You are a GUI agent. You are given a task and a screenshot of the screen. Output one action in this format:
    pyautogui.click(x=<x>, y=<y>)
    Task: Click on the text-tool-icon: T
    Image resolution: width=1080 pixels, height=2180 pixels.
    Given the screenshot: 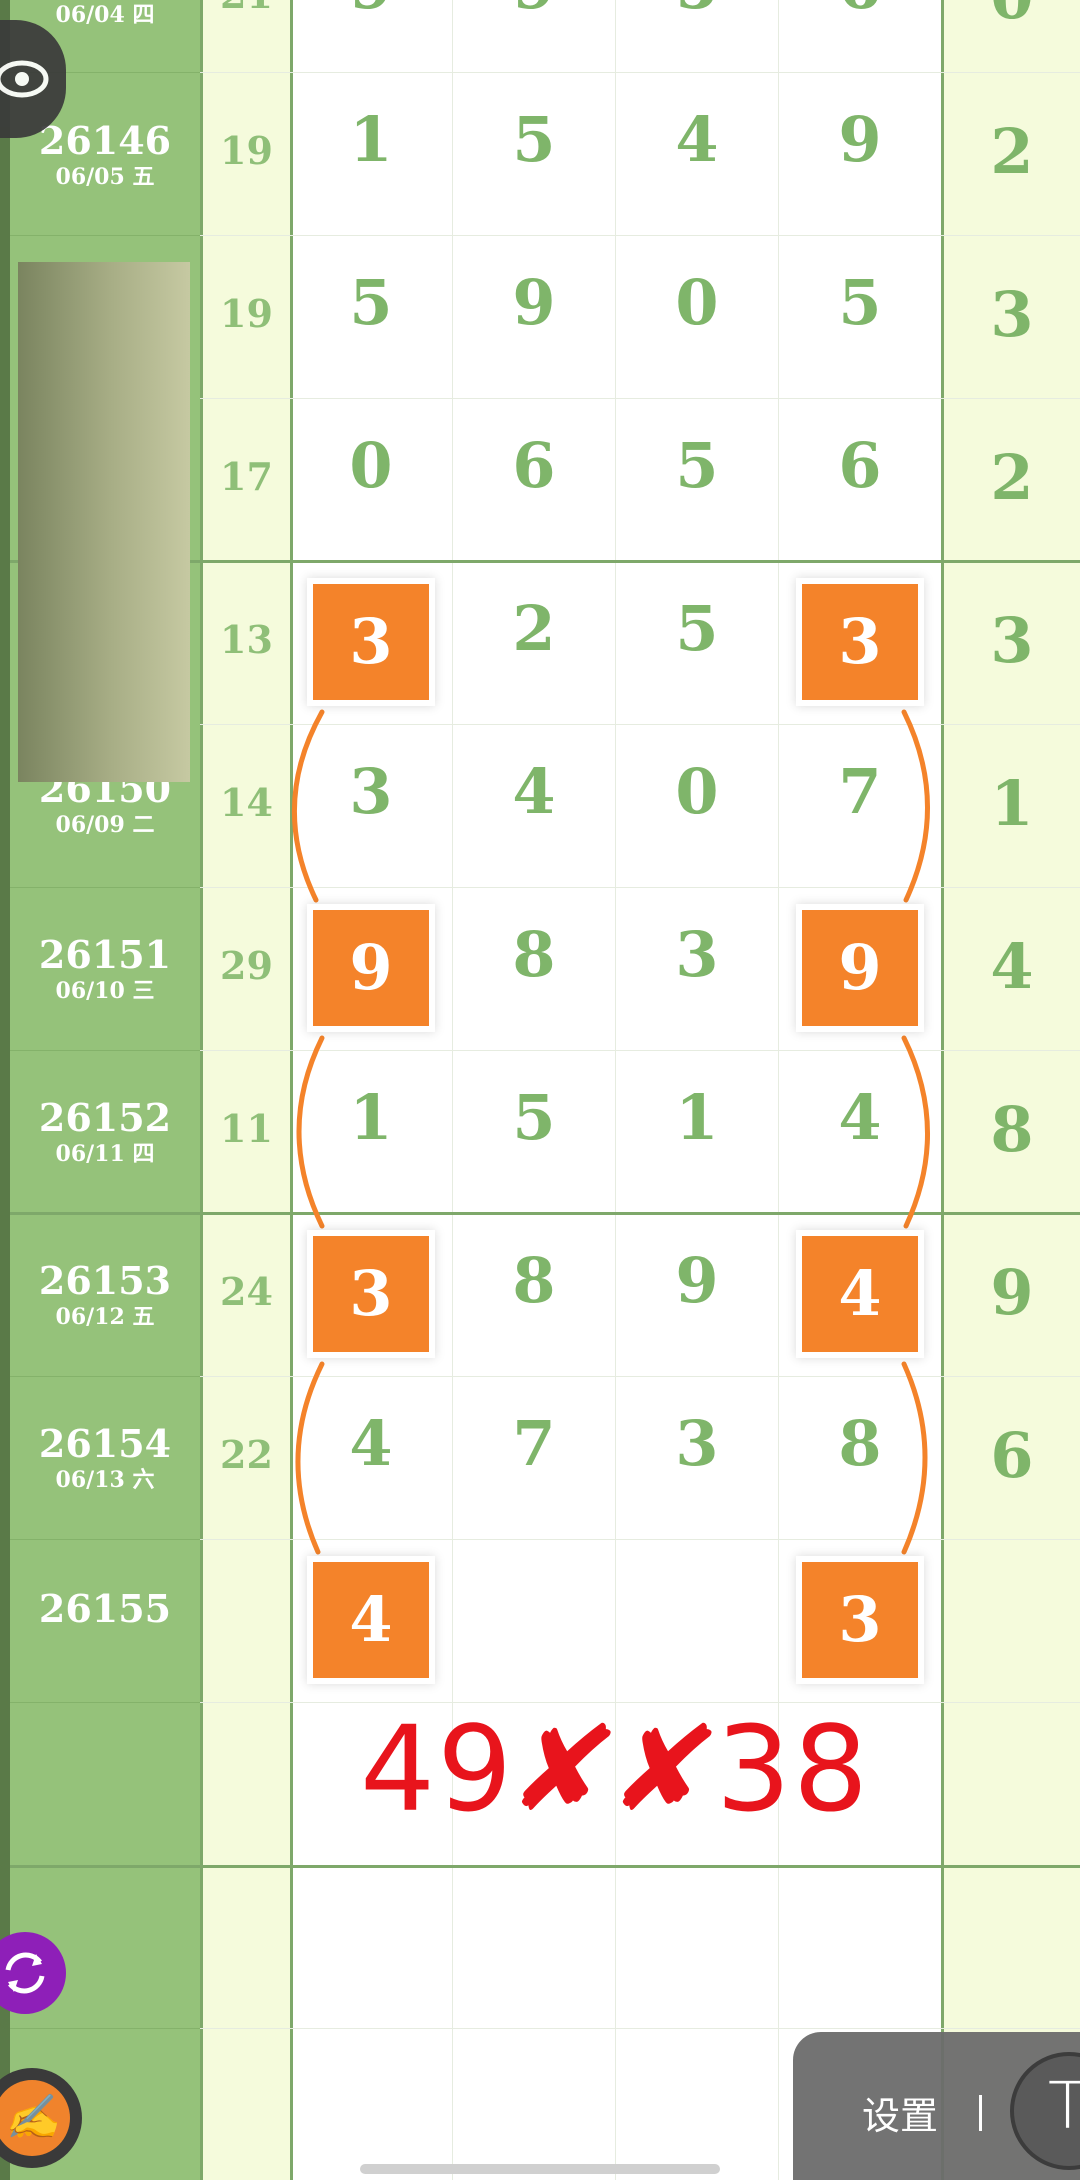 What is the action you would take?
    pyautogui.click(x=1064, y=2107)
    